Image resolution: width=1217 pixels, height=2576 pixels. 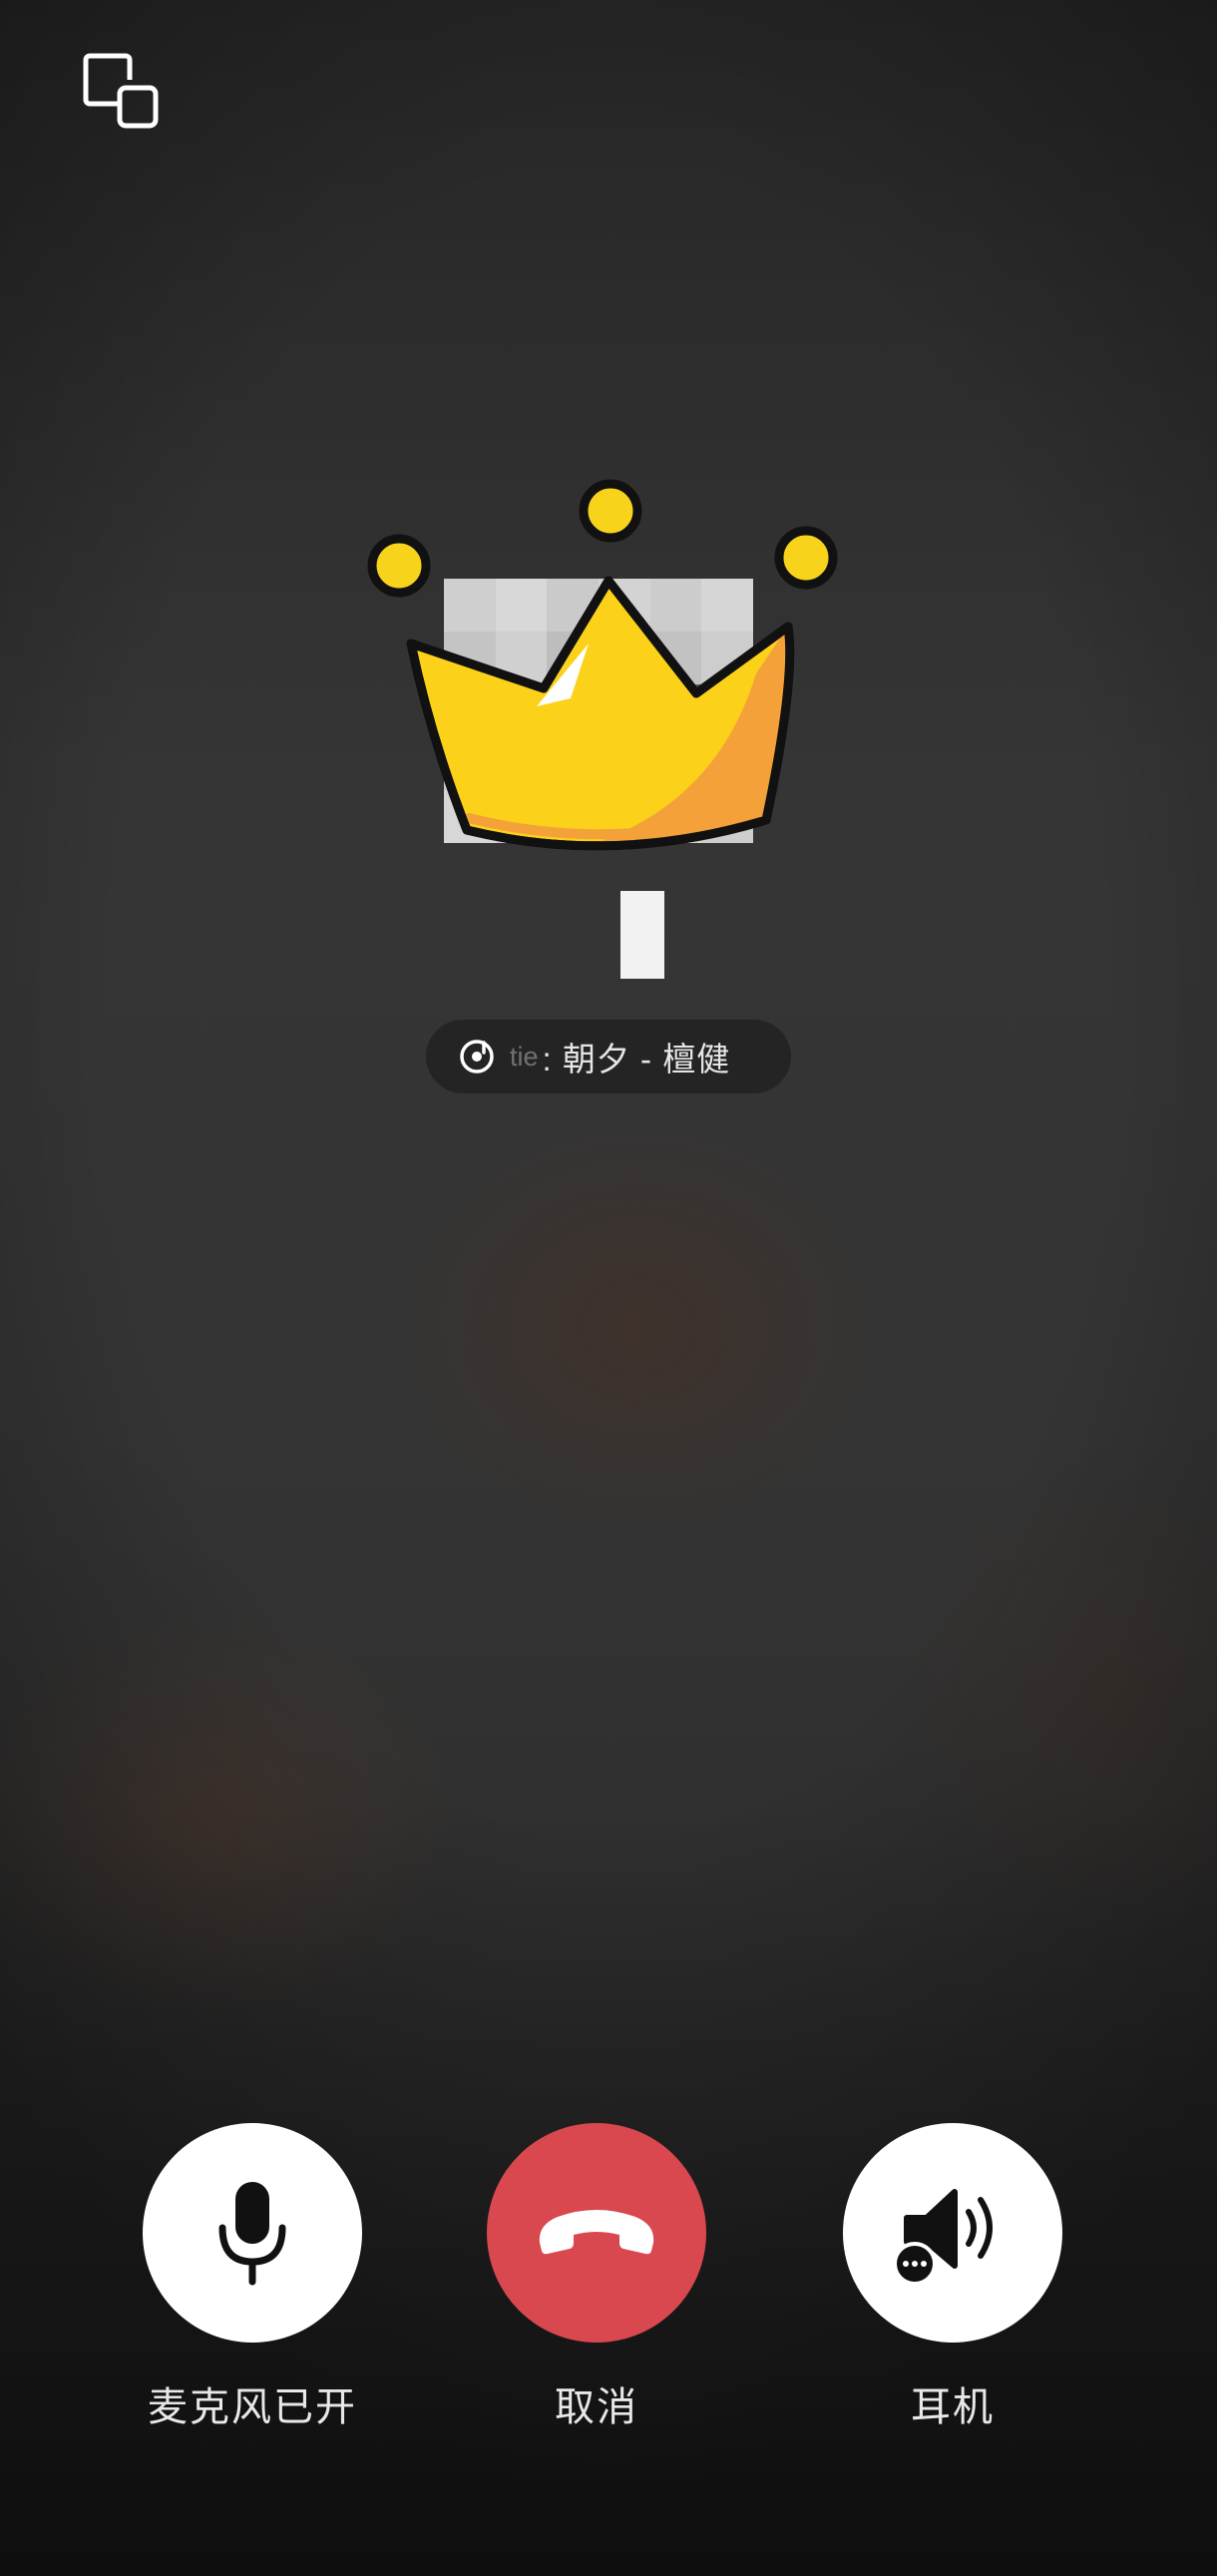 I want to click on speaker-earpiece-icon, so click(x=943, y=2237).